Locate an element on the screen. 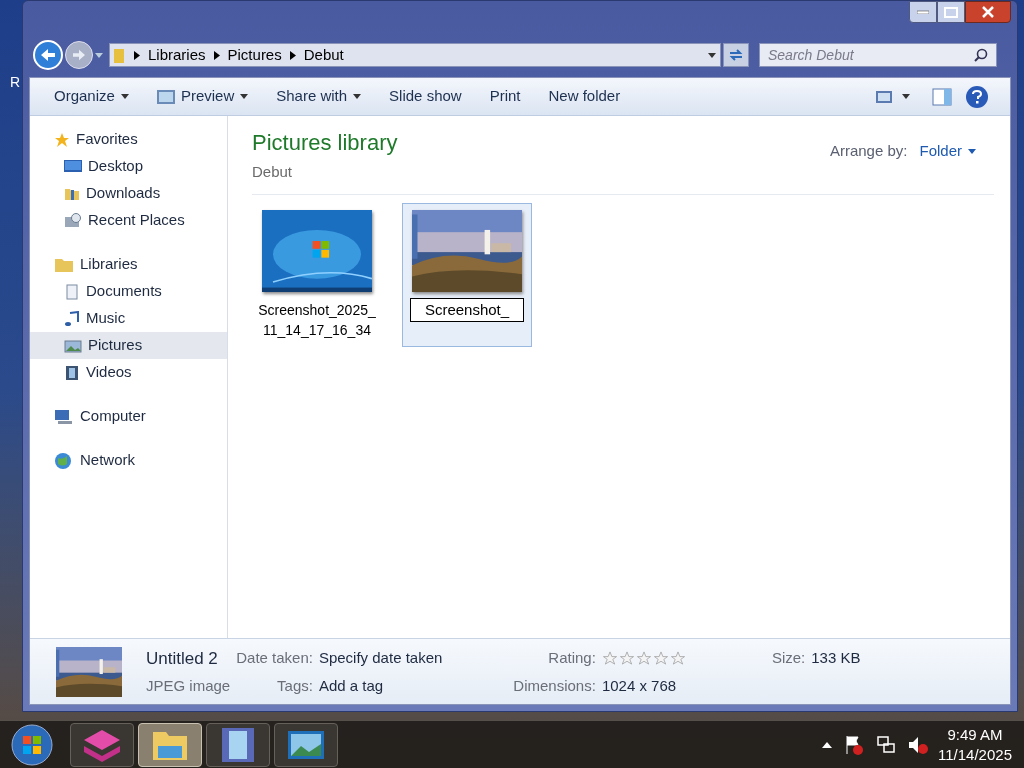  close-icon is located at coordinates (988, 12).